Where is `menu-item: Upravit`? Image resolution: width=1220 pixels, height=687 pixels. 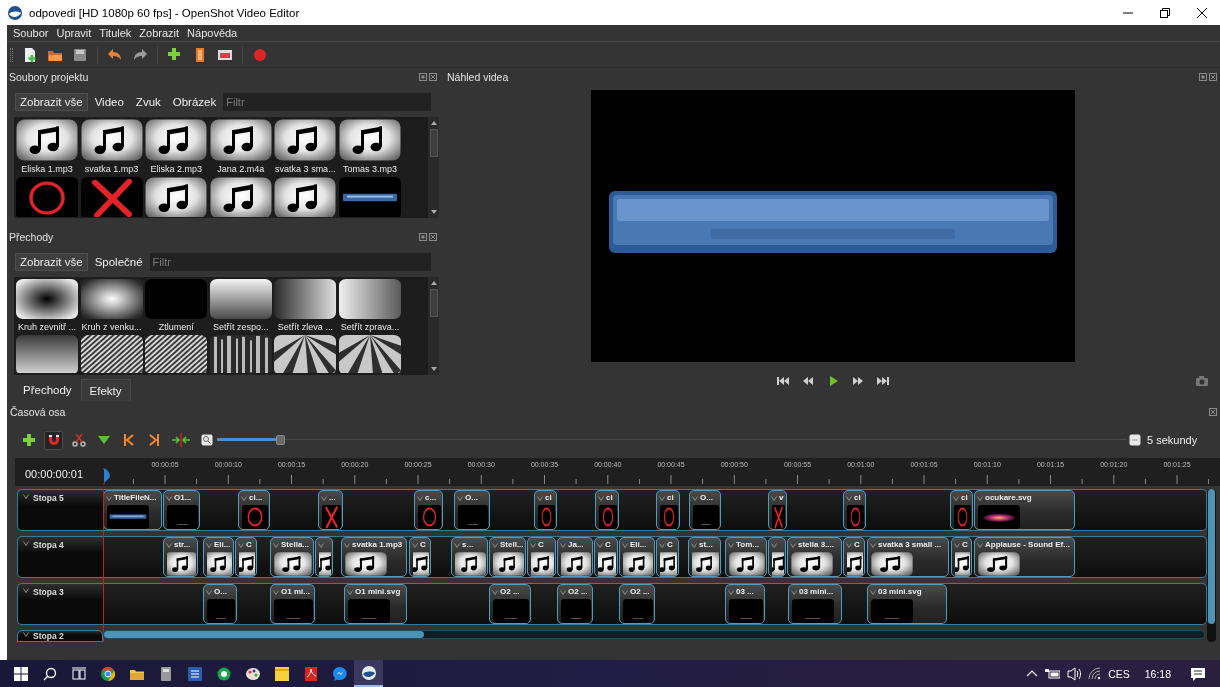
menu-item: Upravit is located at coordinates (74, 33).